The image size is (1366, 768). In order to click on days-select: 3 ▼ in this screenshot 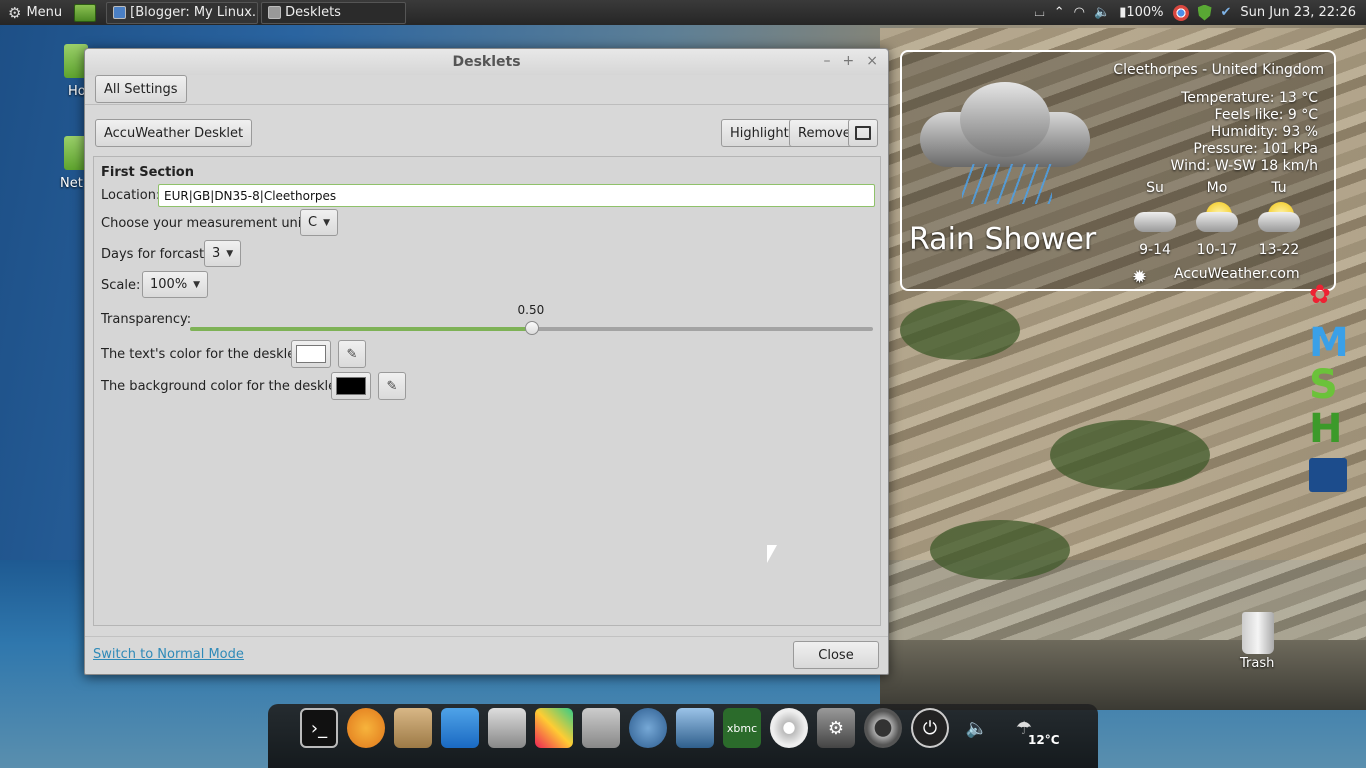, I will do `click(223, 253)`.